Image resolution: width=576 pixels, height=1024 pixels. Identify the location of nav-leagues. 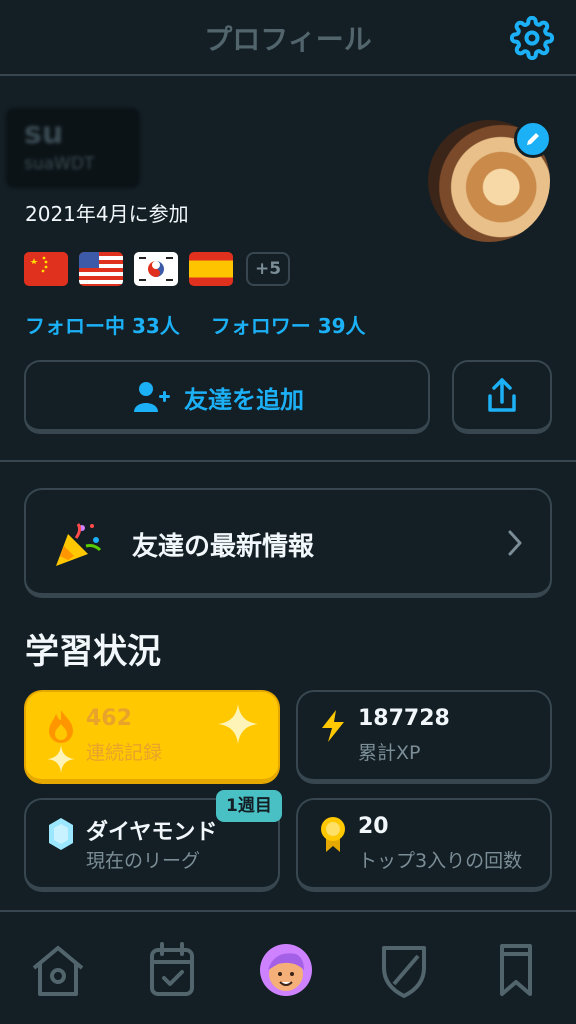
(404, 970).